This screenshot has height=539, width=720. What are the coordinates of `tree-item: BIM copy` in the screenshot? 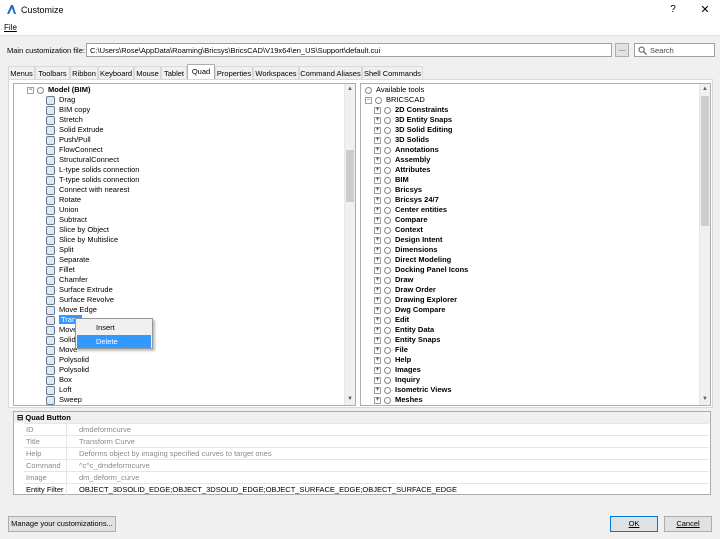 It's located at (68, 110).